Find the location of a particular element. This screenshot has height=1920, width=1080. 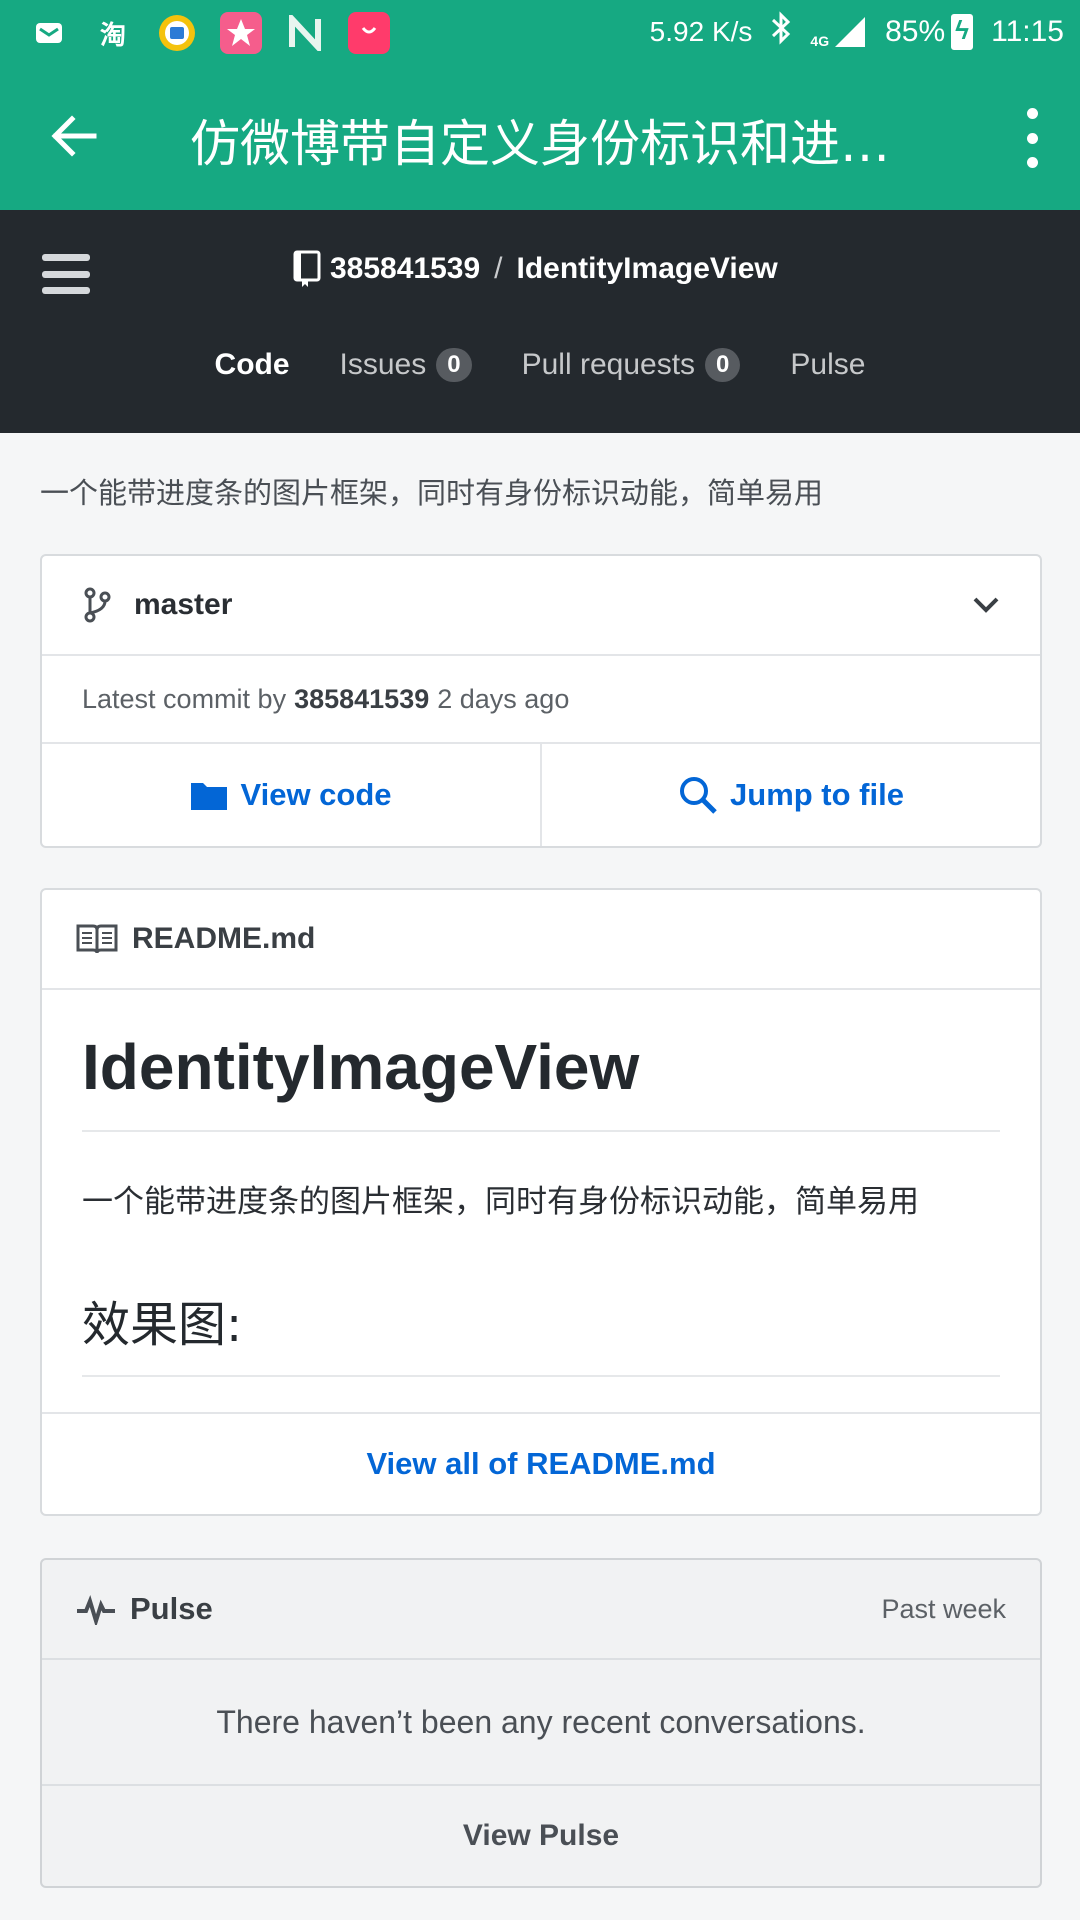

commit-time: 2 days ago is located at coordinates (503, 698).